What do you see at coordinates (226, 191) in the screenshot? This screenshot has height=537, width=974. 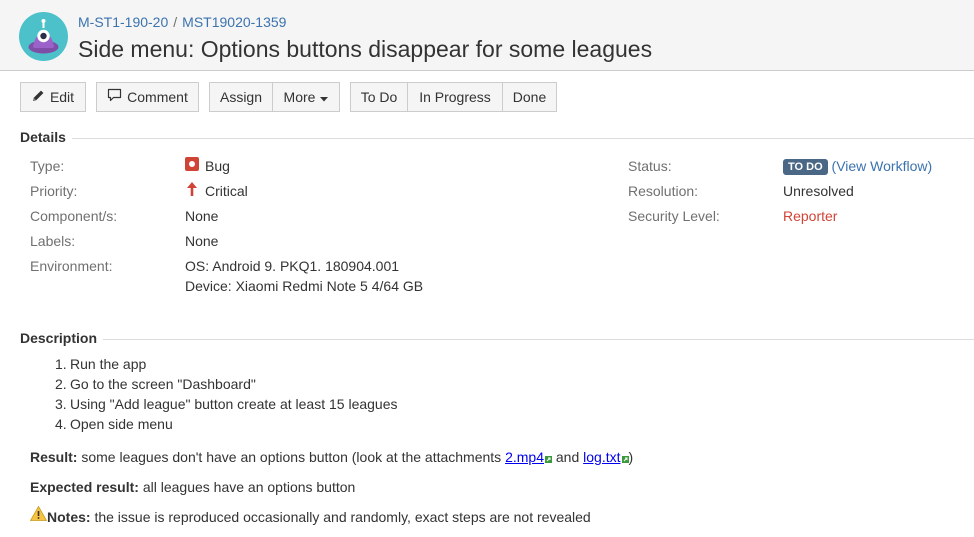 I see `priority-value-text: Critical` at bounding box center [226, 191].